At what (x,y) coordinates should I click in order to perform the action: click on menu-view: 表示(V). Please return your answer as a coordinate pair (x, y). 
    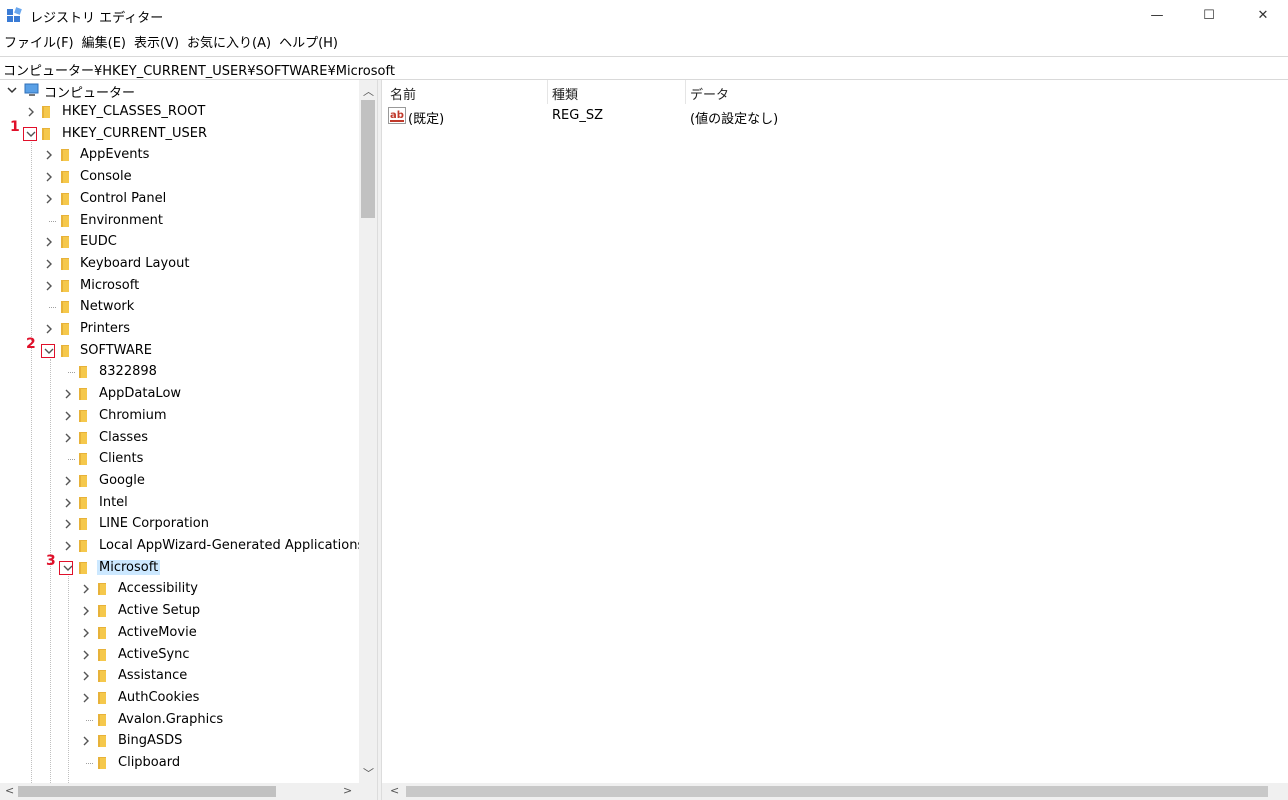
    Looking at the image, I should click on (156, 44).